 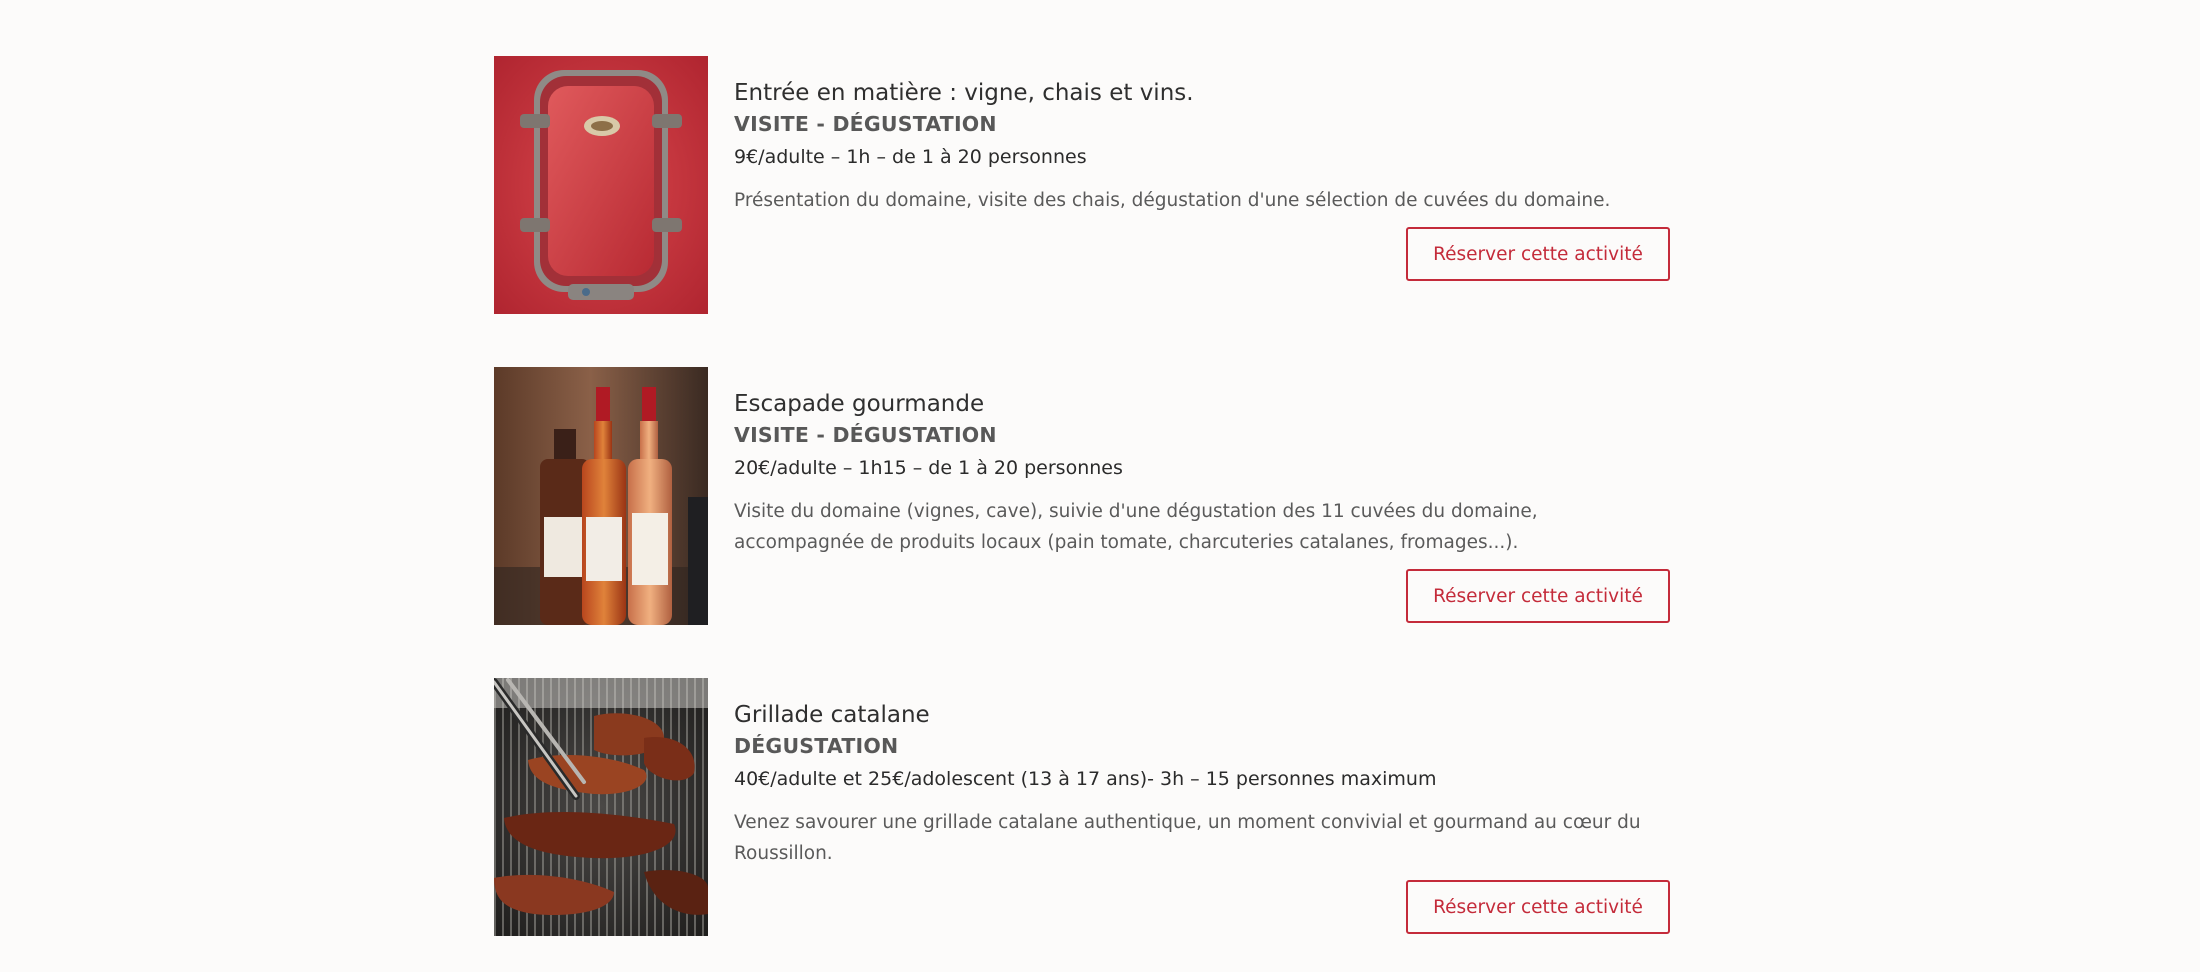 What do you see at coordinates (832, 715) in the screenshot?
I see `activity-title: Grillade catalane` at bounding box center [832, 715].